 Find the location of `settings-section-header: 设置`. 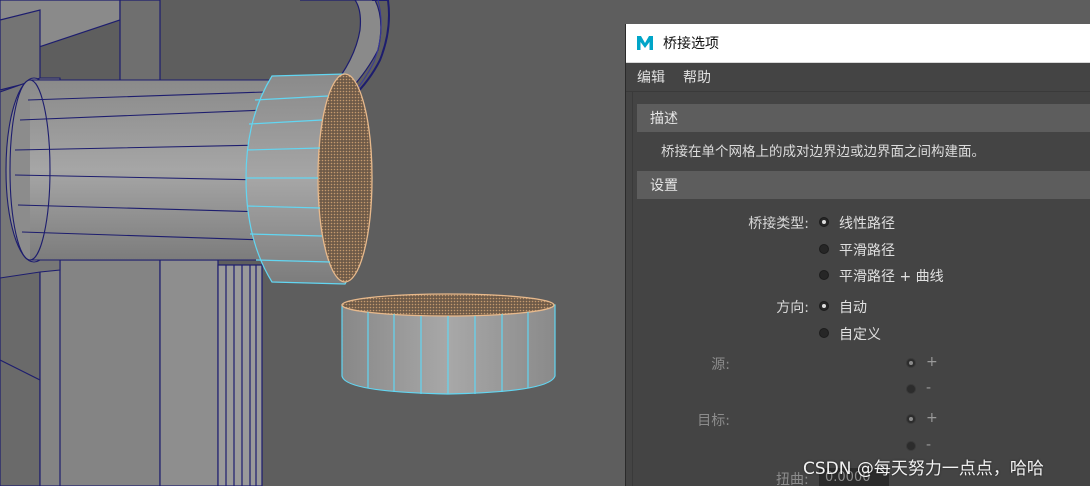

settings-section-header: 设置 is located at coordinates (863, 185).